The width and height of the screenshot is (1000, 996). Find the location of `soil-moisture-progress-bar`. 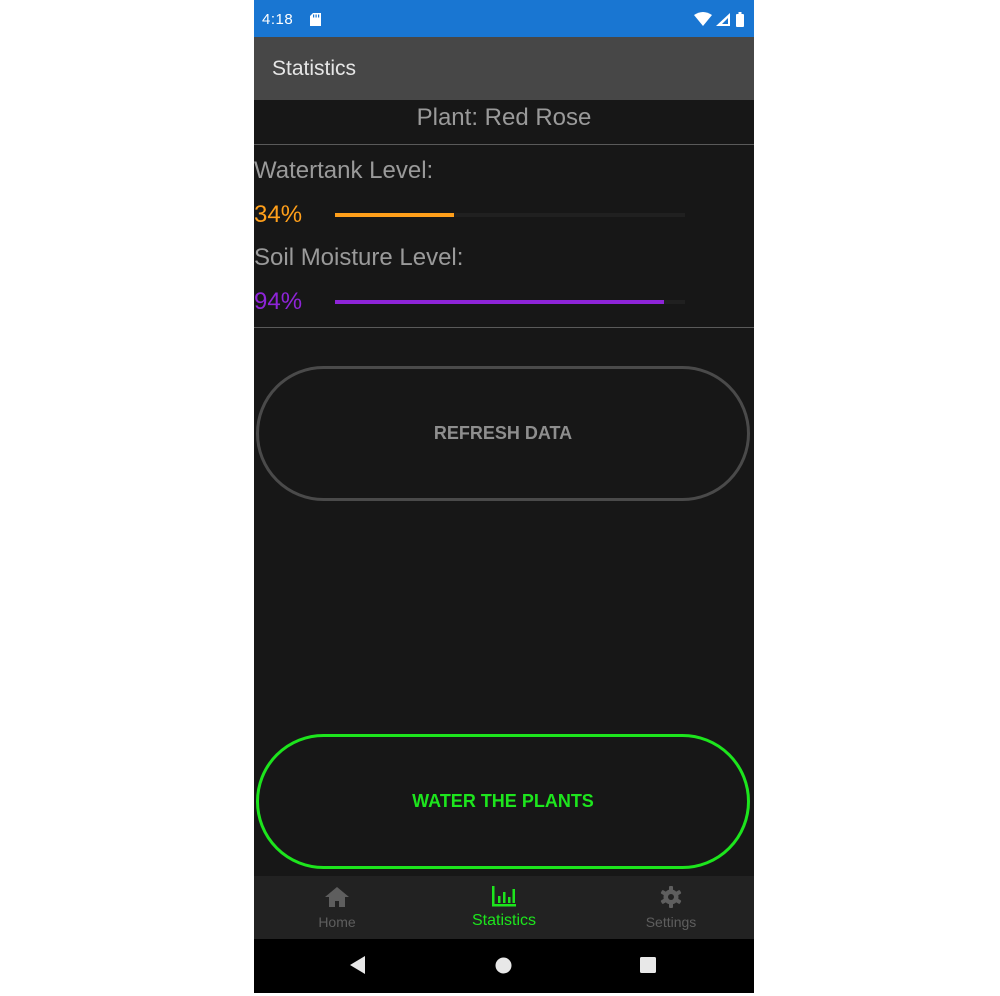

soil-moisture-progress-bar is located at coordinates (510, 302).